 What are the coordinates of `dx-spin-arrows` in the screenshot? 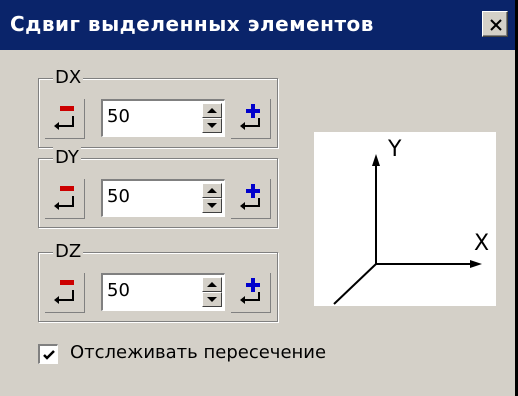 It's located at (212, 118).